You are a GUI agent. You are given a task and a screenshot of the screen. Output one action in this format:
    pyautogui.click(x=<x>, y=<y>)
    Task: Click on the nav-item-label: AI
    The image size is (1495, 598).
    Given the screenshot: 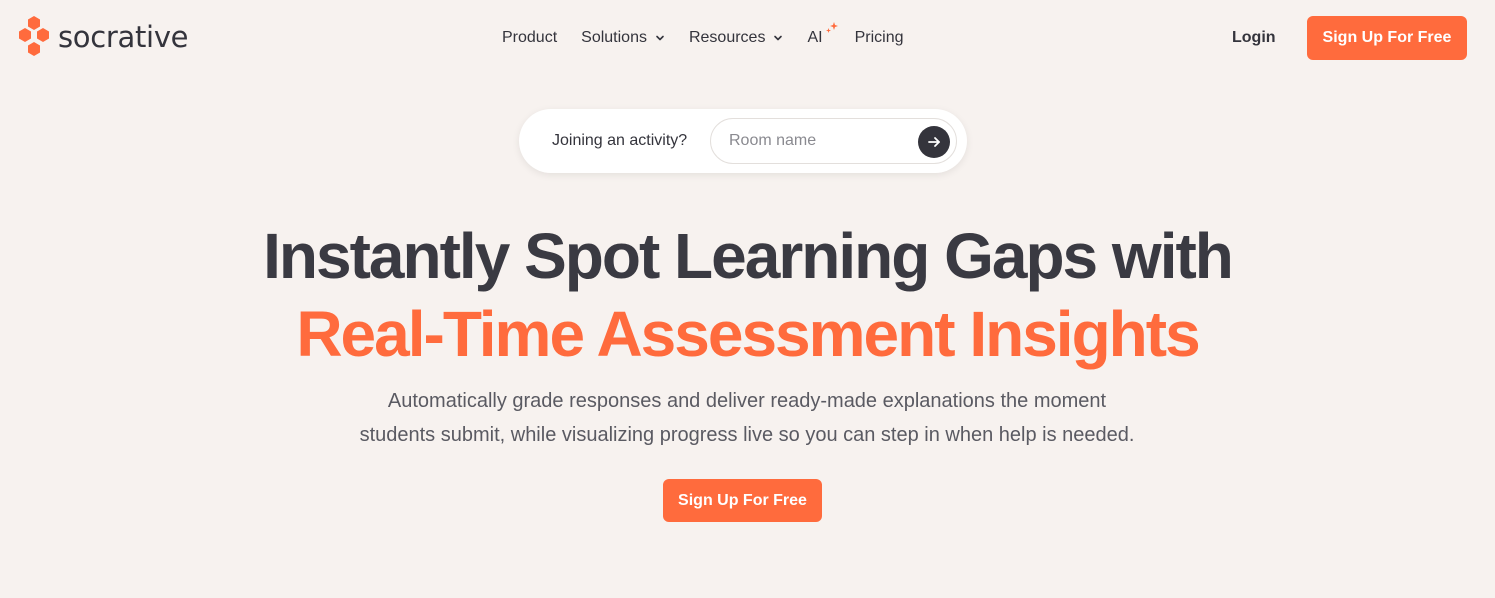 What is the action you would take?
    pyautogui.click(x=815, y=37)
    